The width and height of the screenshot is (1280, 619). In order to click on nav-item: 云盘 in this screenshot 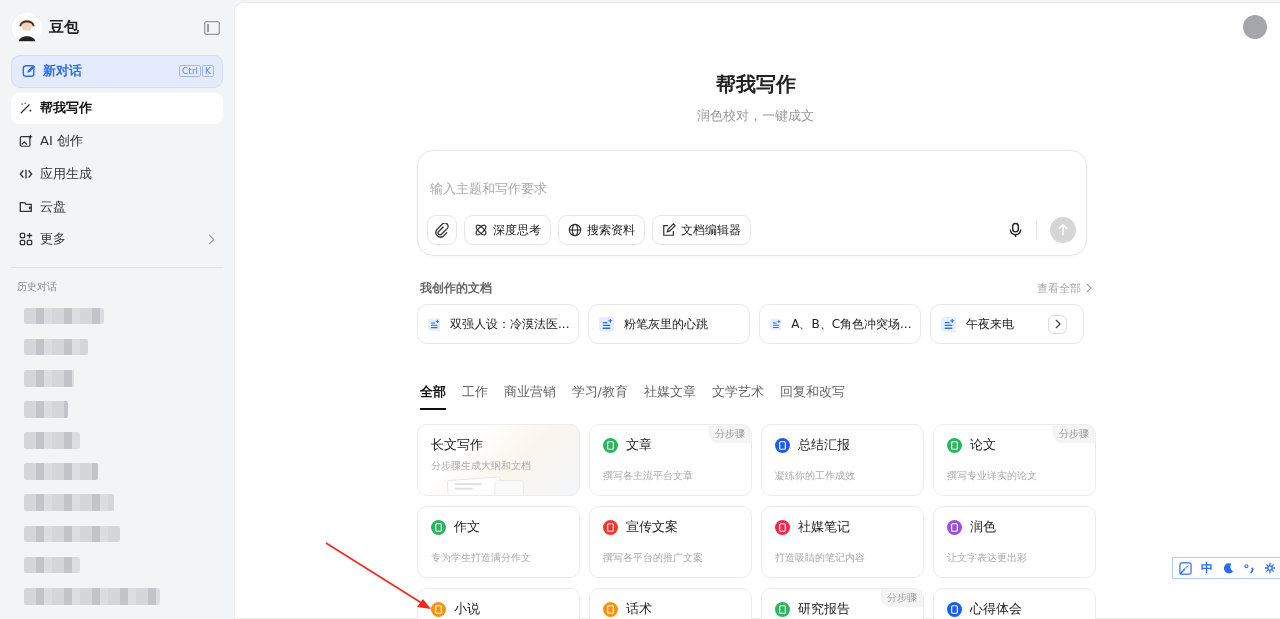, I will do `click(117, 207)`.